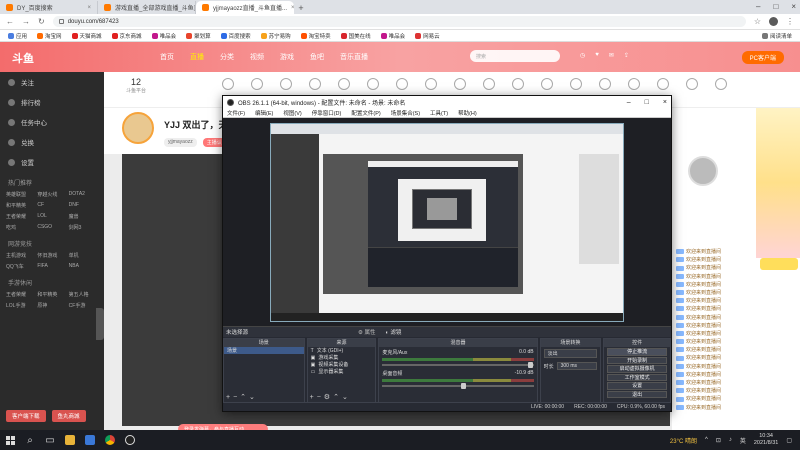 This screenshot has width=800, height=450. What do you see at coordinates (51, 266) in the screenshot?
I see `category-tag: FIFA` at bounding box center [51, 266].